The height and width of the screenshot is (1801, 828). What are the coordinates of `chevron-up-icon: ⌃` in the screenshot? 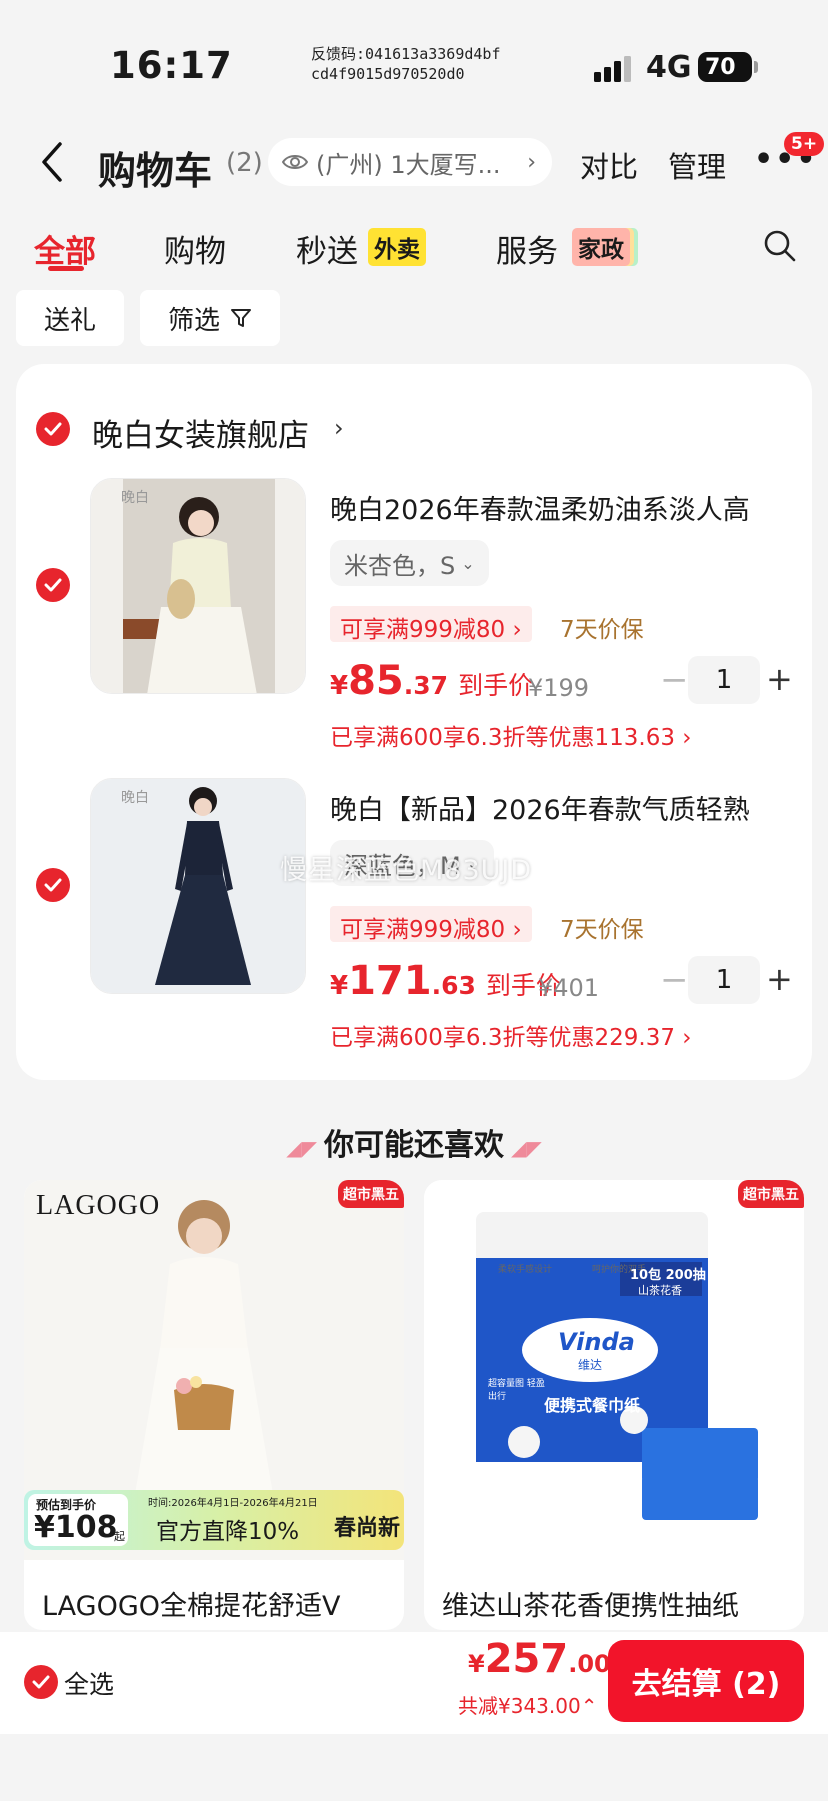 It's located at (589, 1706).